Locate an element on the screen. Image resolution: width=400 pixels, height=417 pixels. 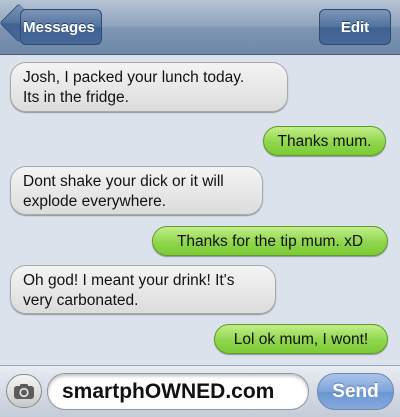
camera-icon is located at coordinates (24, 391).